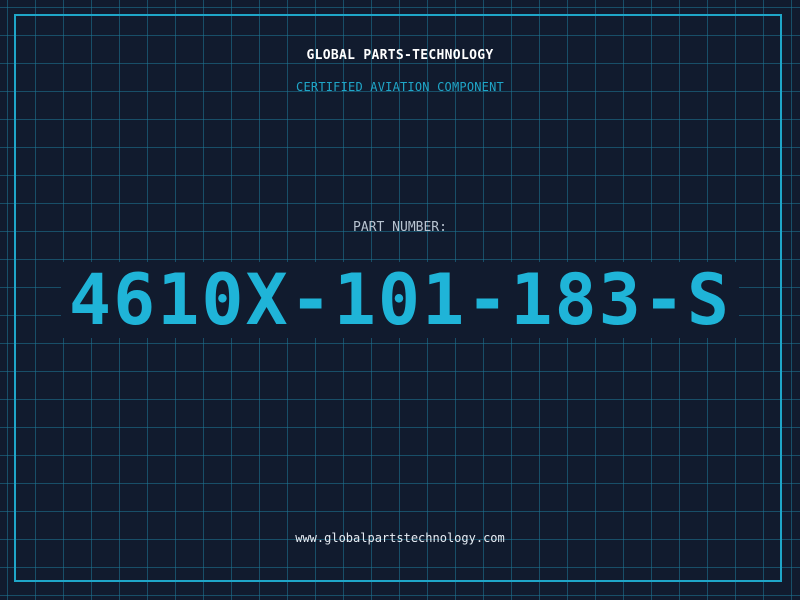 Image resolution: width=800 pixels, height=600 pixels. I want to click on website-url: www.globalpartstechnology.com, so click(400, 538).